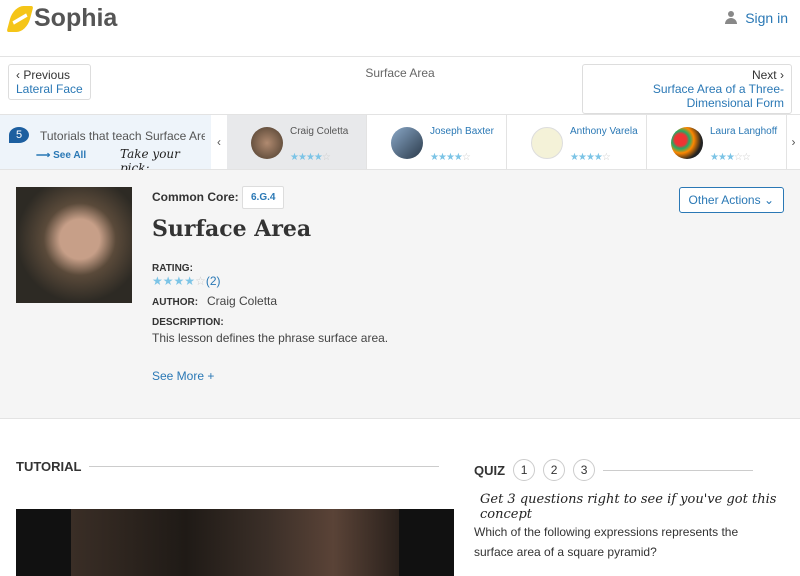  I want to click on tutor-name: Craig Coletta, so click(319, 131).